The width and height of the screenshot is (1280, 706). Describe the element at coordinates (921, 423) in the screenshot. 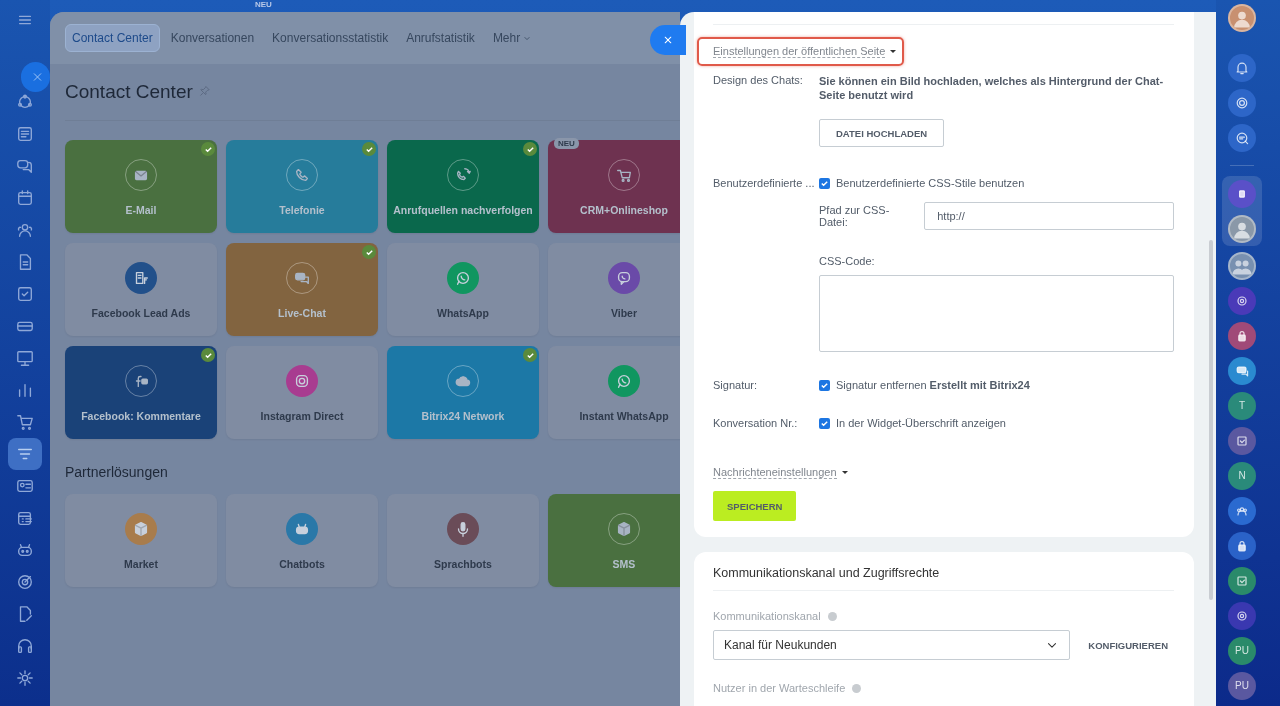

I see `checkbox-label: In der Widget-Überschrift anzeigen` at that location.